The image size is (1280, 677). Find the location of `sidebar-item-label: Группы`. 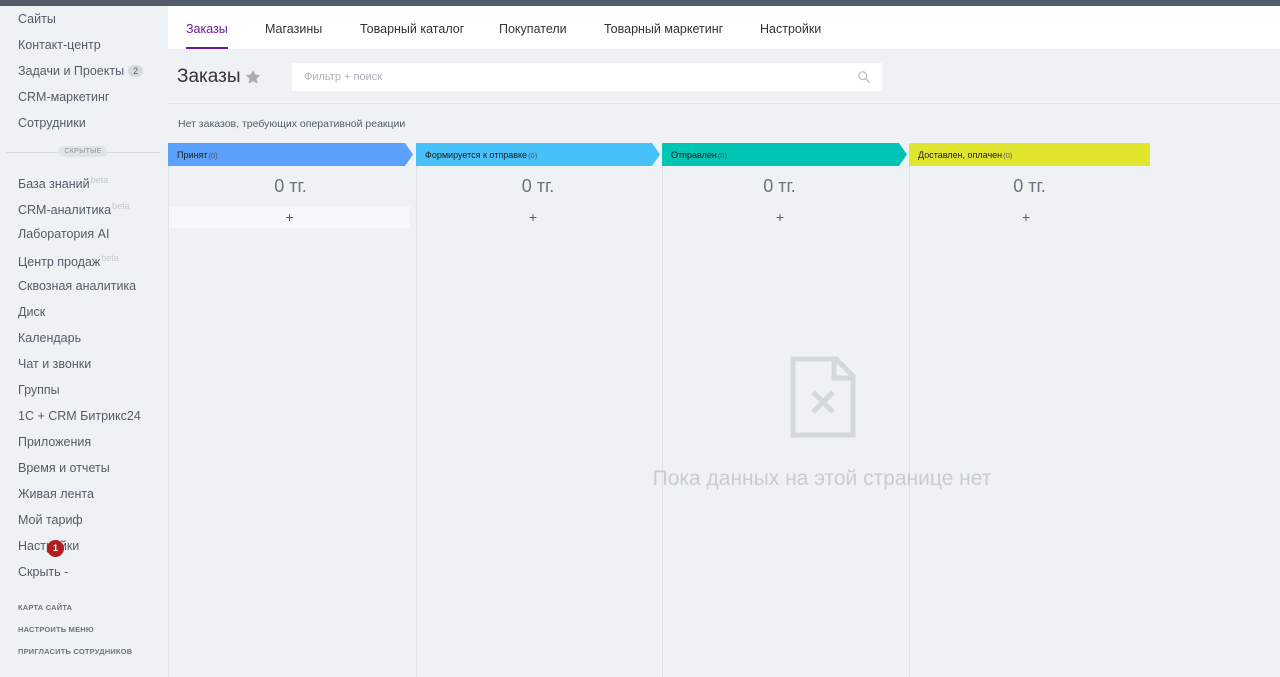

sidebar-item-label: Группы is located at coordinates (39, 390).